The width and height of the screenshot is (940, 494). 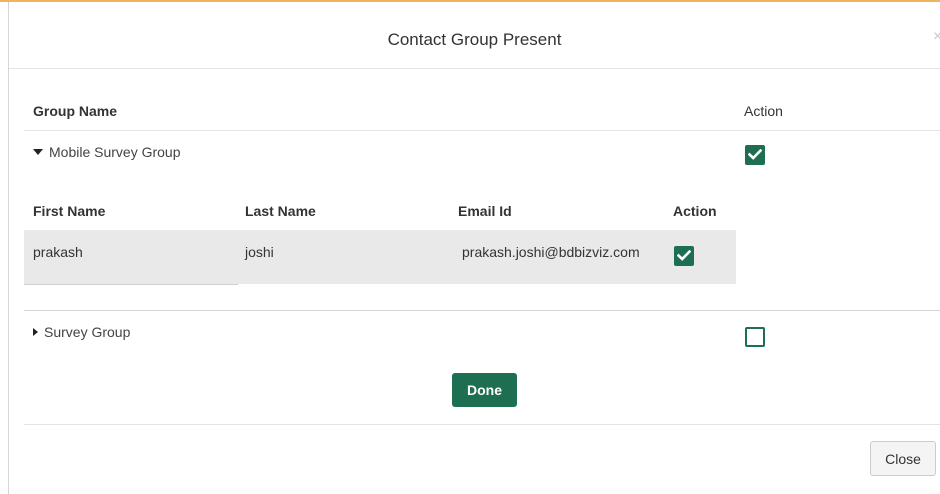 I want to click on member-first-name: prakash, so click(x=58, y=252).